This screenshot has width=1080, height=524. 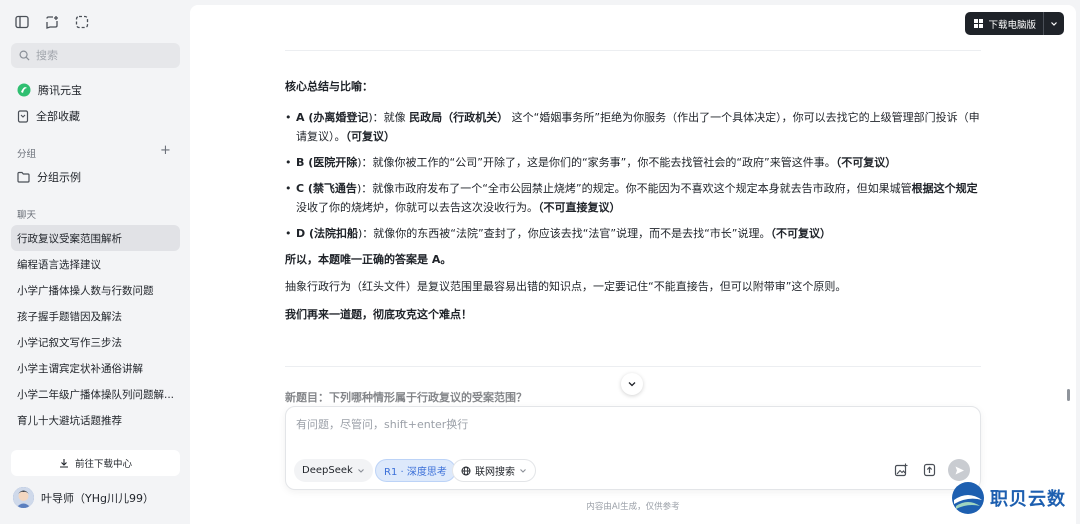 I want to click on watermark-logo-icon, so click(x=968, y=498).